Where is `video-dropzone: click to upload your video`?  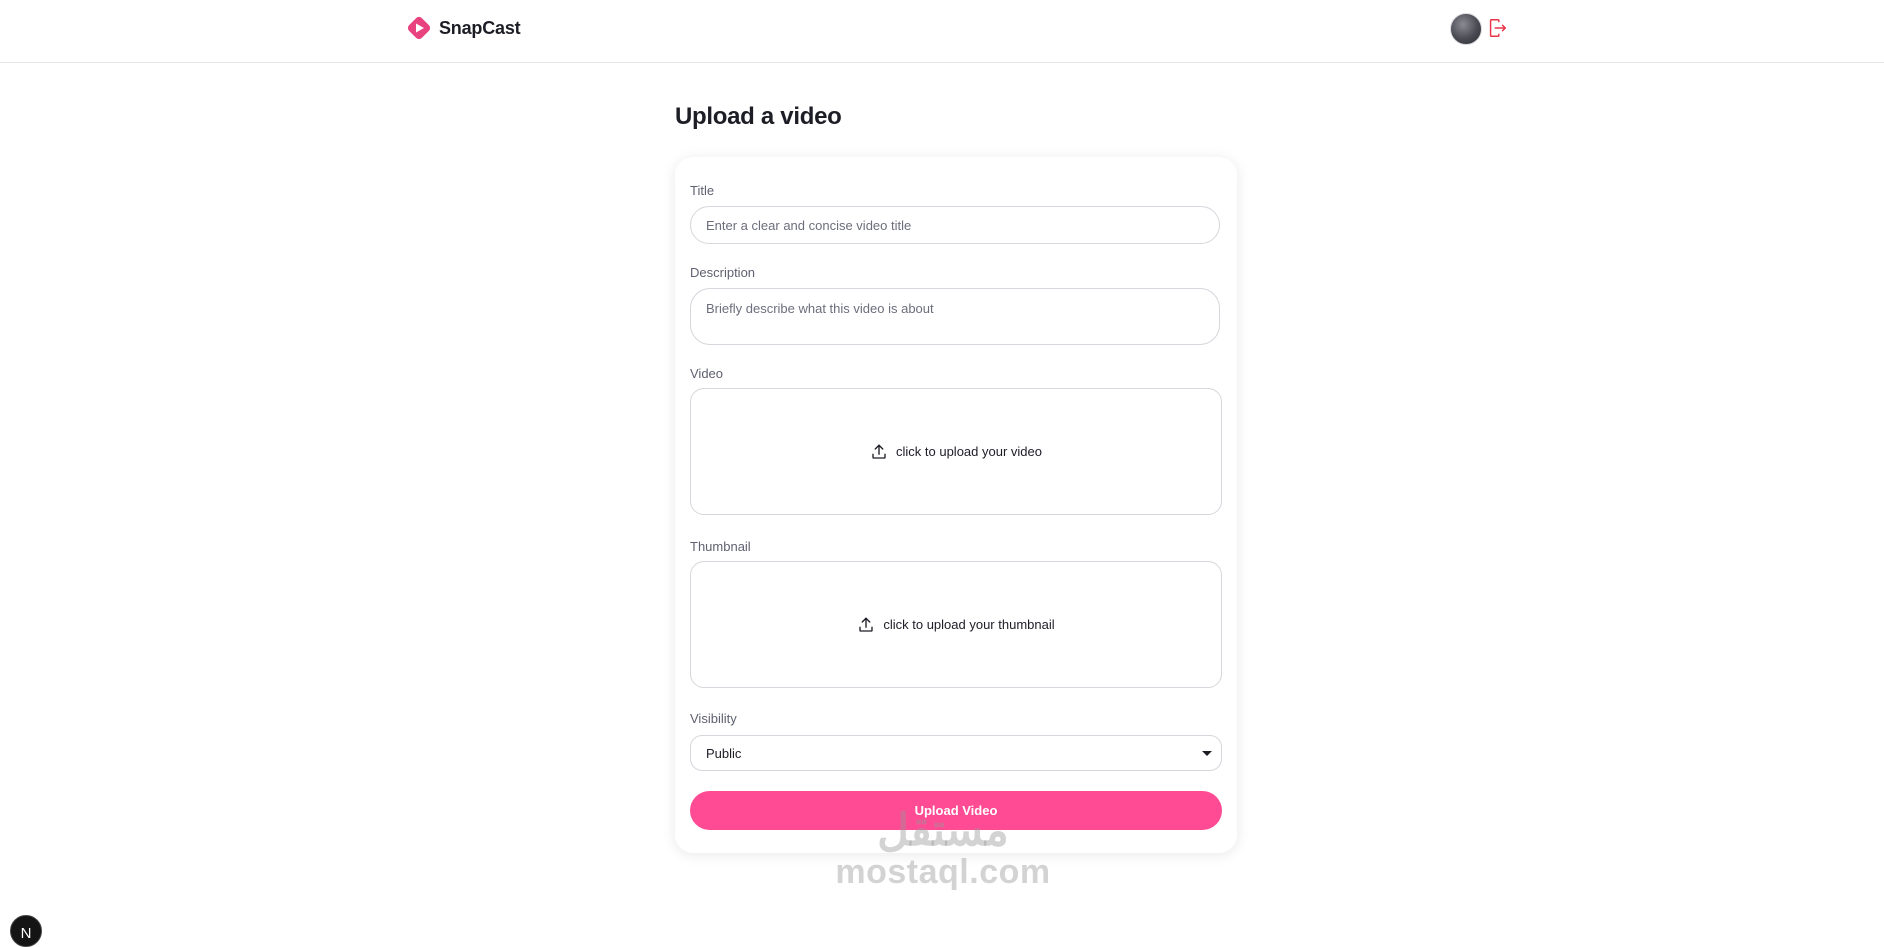
video-dropzone: click to upload your video is located at coordinates (956, 451).